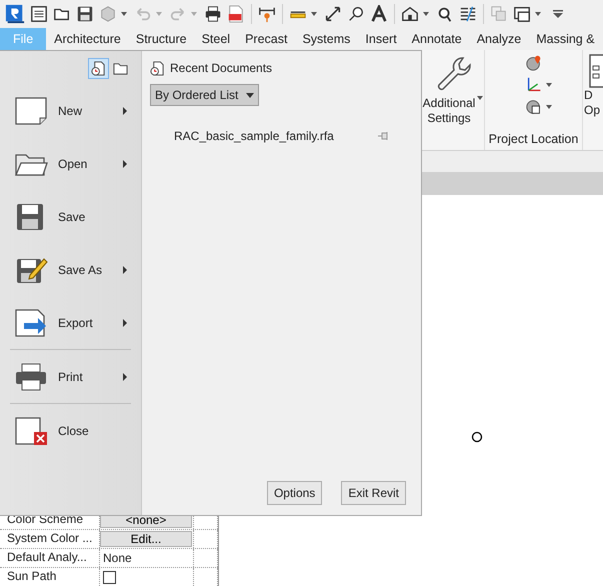 This screenshot has width=603, height=586. I want to click on menu-item: Open, so click(70, 163).